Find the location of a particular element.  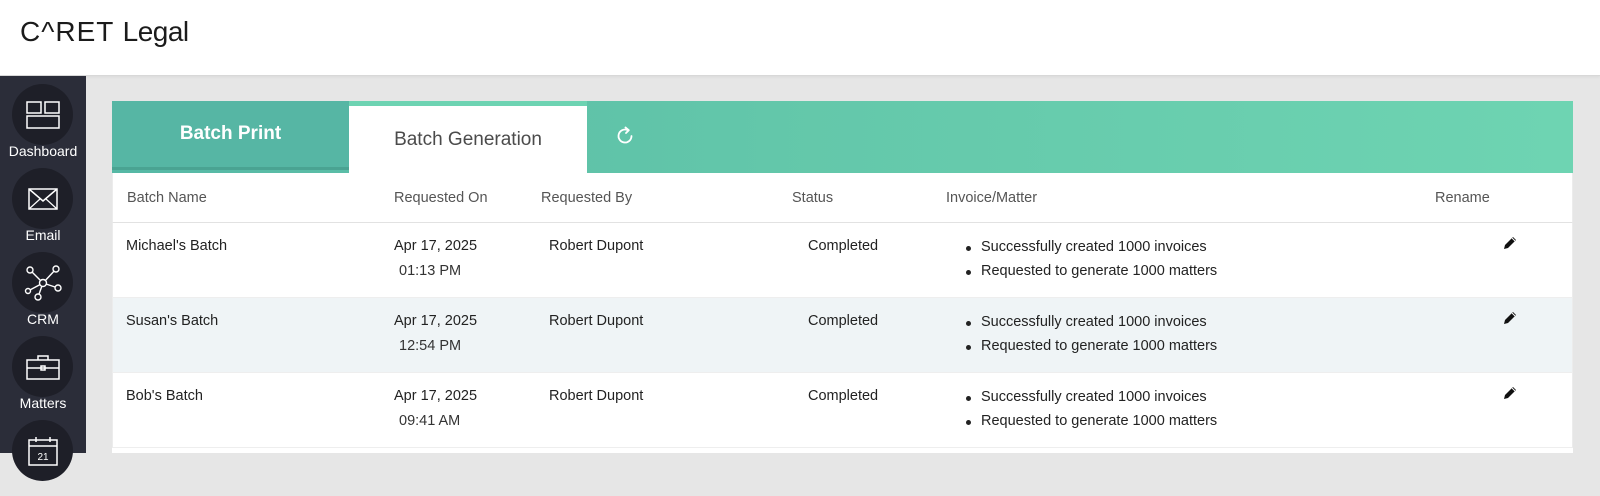

sidebar-item-email: Email is located at coordinates (43, 202).